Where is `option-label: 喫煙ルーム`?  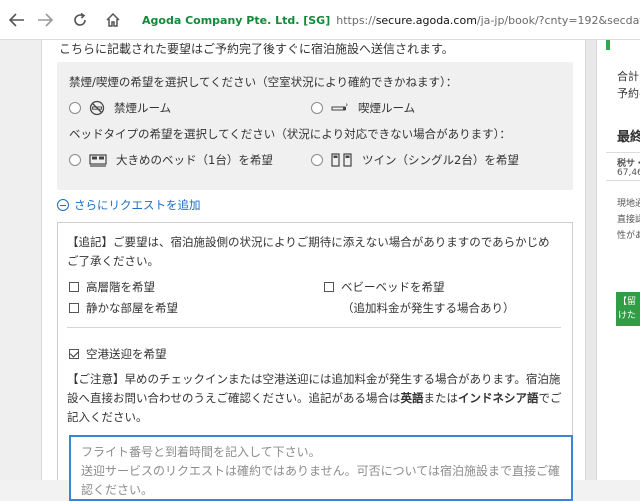 option-label: 喫煙ルーム is located at coordinates (387, 108).